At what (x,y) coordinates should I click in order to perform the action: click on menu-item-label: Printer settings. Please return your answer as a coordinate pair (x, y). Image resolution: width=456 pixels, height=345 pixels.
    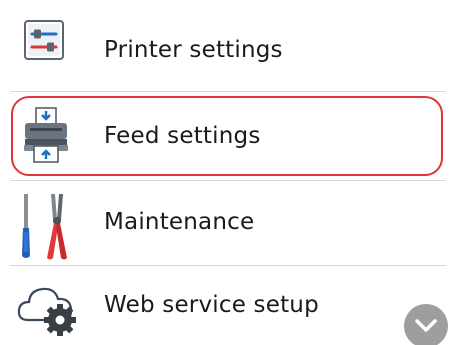
    Looking at the image, I should click on (193, 50).